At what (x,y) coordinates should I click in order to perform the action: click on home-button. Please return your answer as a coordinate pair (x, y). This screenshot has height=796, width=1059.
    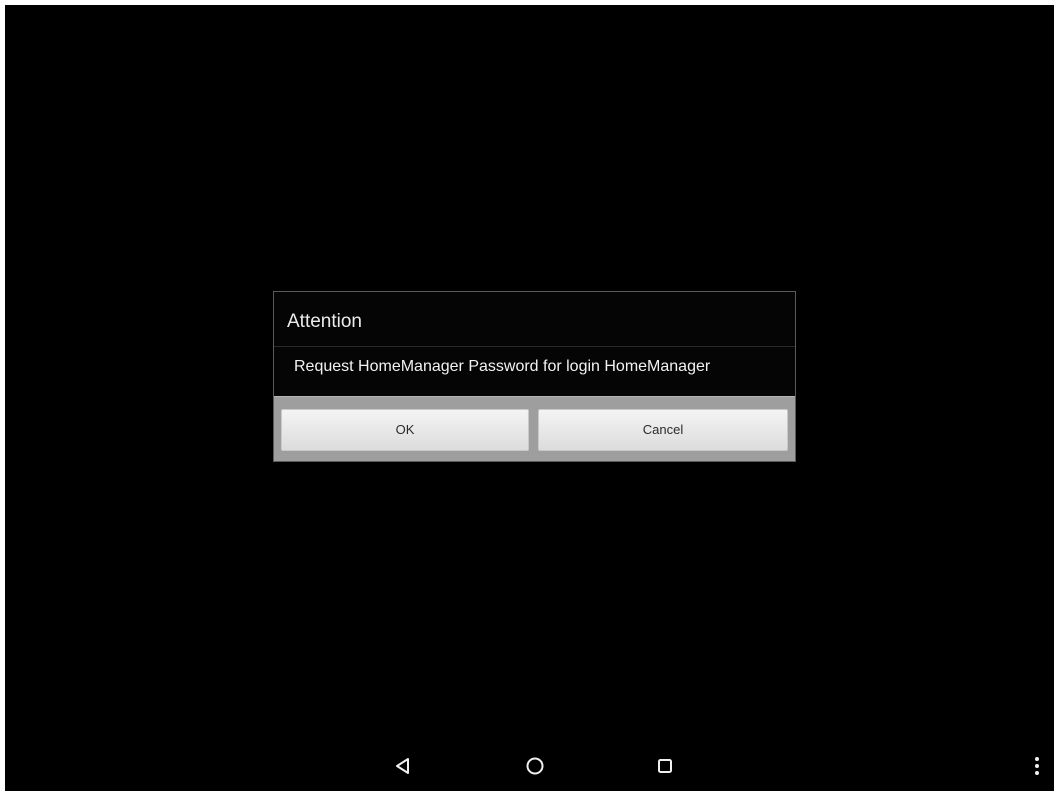
    Looking at the image, I should click on (535, 766).